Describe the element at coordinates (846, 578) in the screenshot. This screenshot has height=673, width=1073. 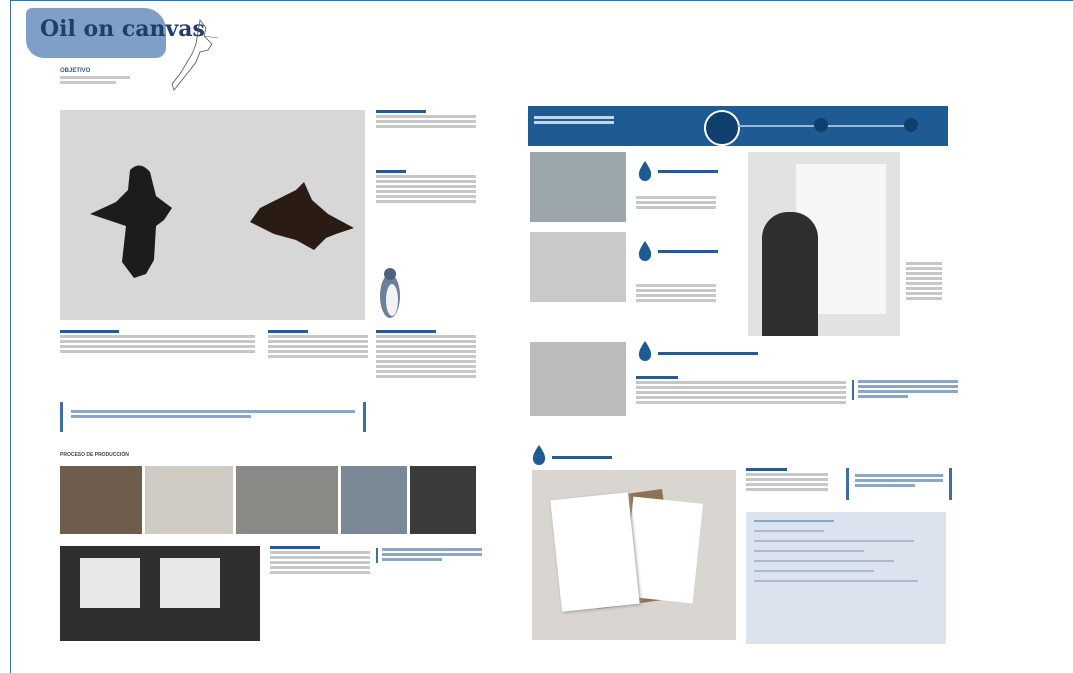
I see `evaluation-panel` at that location.